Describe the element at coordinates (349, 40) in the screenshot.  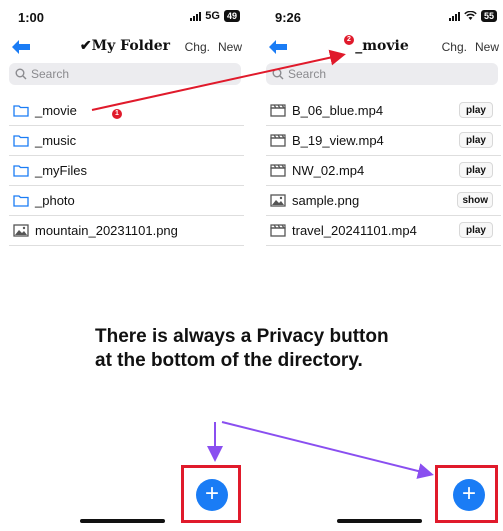
I see `step-badge-2: 2` at that location.